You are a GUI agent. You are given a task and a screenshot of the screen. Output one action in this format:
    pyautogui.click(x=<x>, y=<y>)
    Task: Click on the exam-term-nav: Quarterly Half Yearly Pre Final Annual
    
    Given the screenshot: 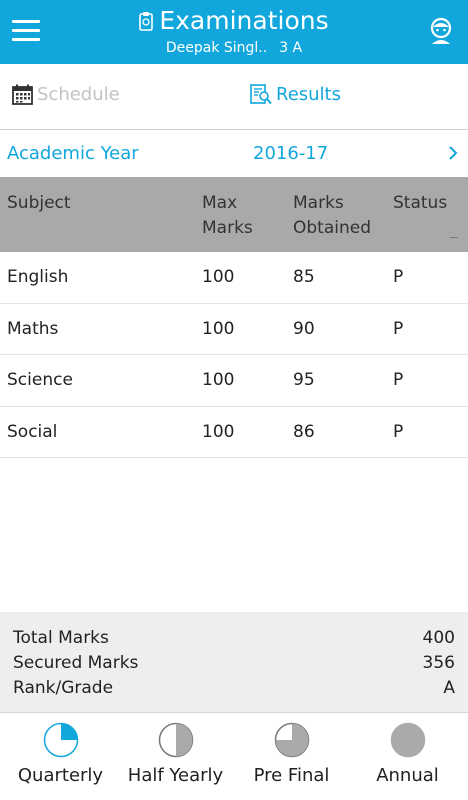 What is the action you would take?
    pyautogui.click(x=234, y=756)
    